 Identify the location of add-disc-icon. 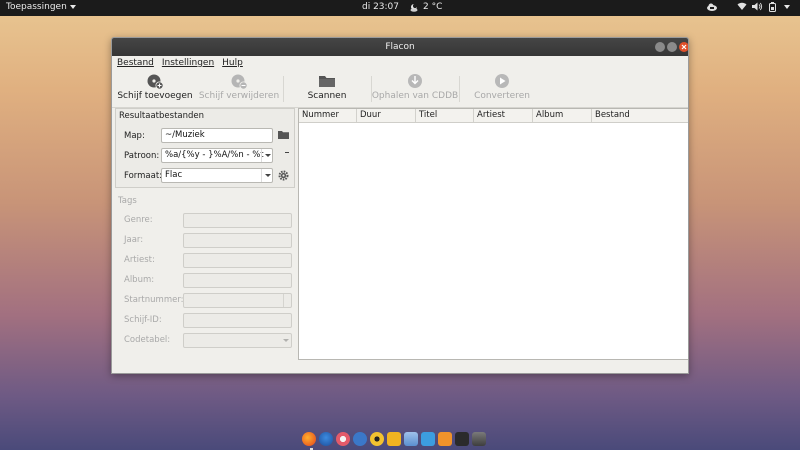
(155, 82).